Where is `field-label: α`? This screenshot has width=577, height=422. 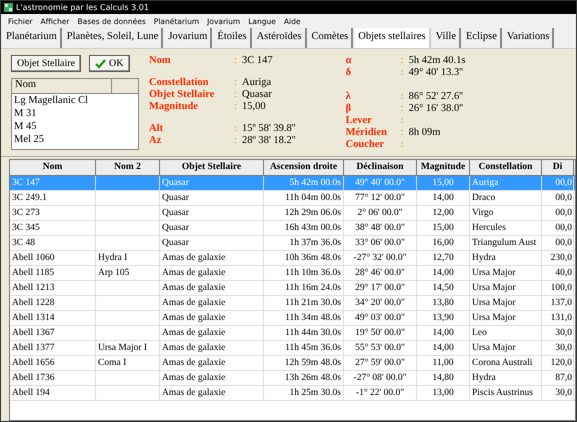
field-label: α is located at coordinates (349, 61).